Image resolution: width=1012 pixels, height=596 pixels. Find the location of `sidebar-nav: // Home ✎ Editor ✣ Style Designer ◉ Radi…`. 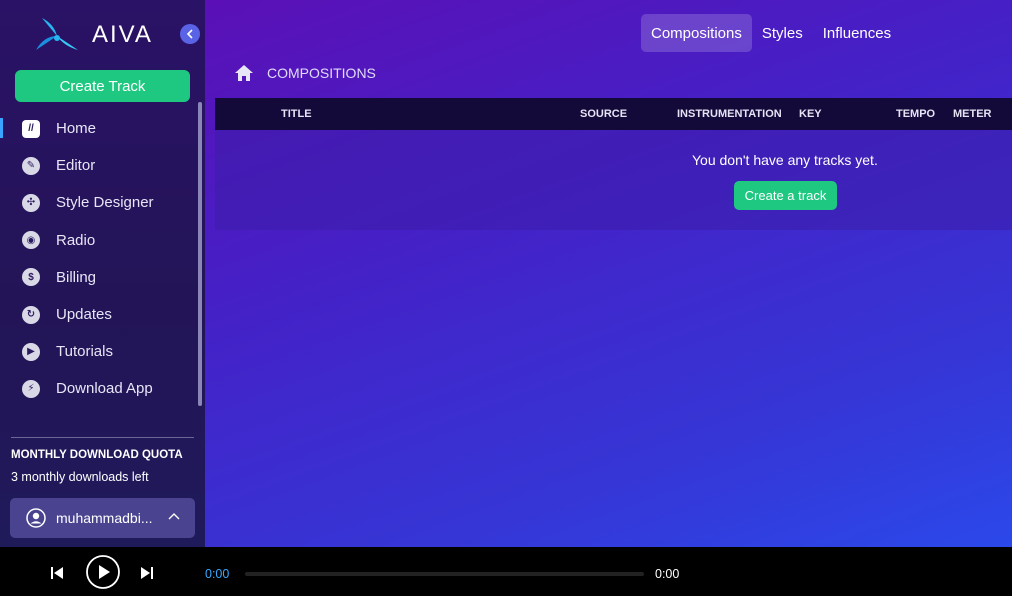

sidebar-nav: // Home ✎ Editor ✣ Style Designer ◉ Radi… is located at coordinates (97, 259).